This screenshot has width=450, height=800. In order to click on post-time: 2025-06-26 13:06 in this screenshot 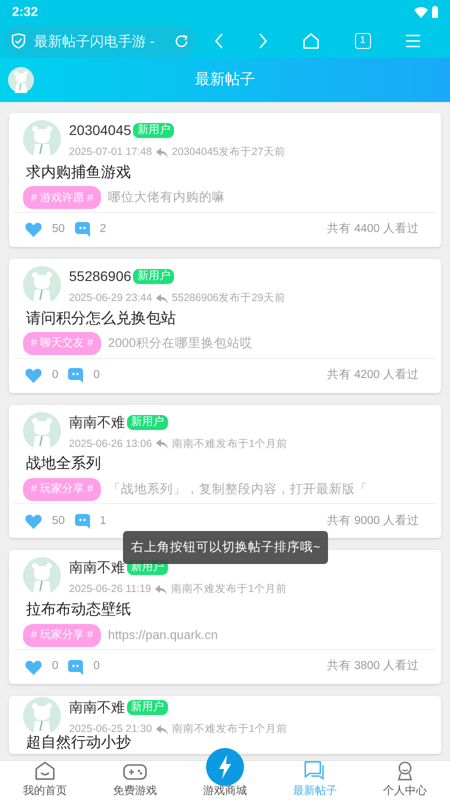, I will do `click(110, 444)`.